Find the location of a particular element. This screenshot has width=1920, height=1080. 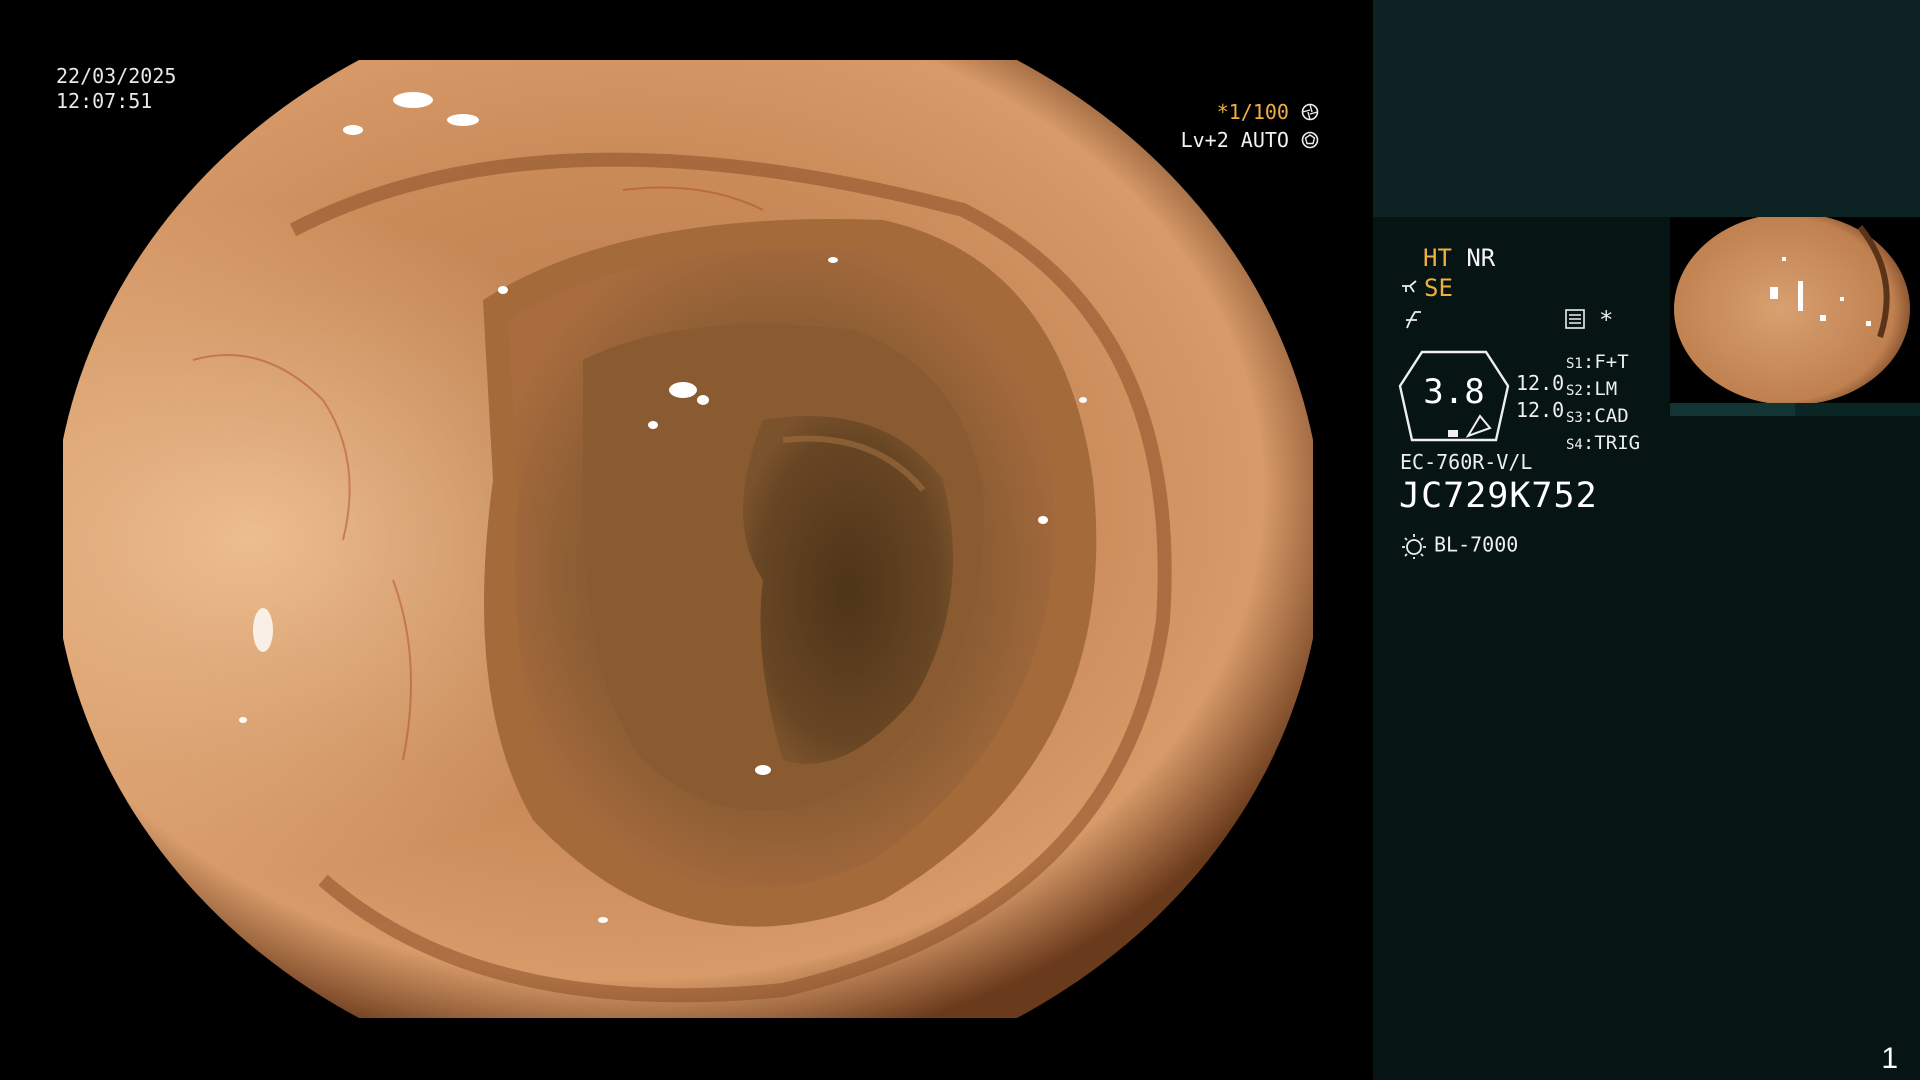

captured-image-thumbnail is located at coordinates (1795, 310).